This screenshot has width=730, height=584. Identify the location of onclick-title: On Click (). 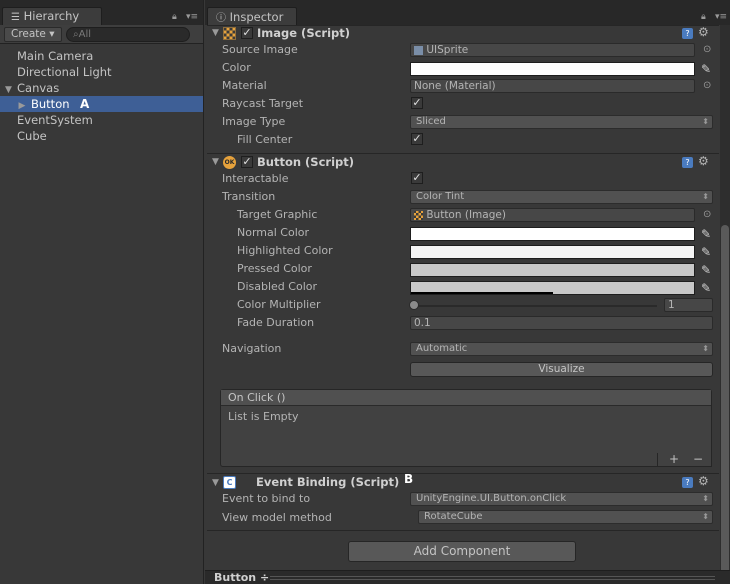
(466, 398).